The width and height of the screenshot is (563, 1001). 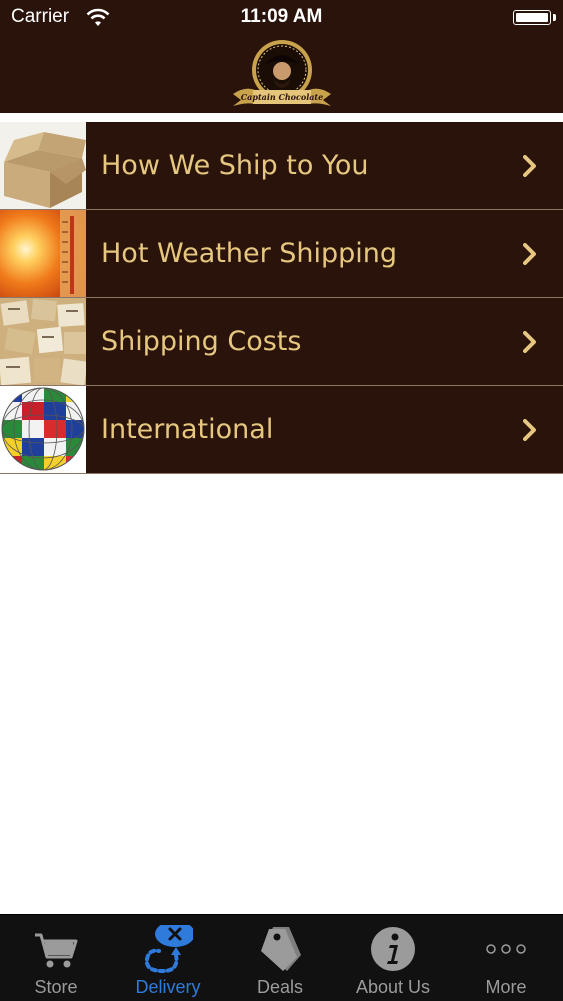 What do you see at coordinates (506, 949) in the screenshot?
I see `more-icon` at bounding box center [506, 949].